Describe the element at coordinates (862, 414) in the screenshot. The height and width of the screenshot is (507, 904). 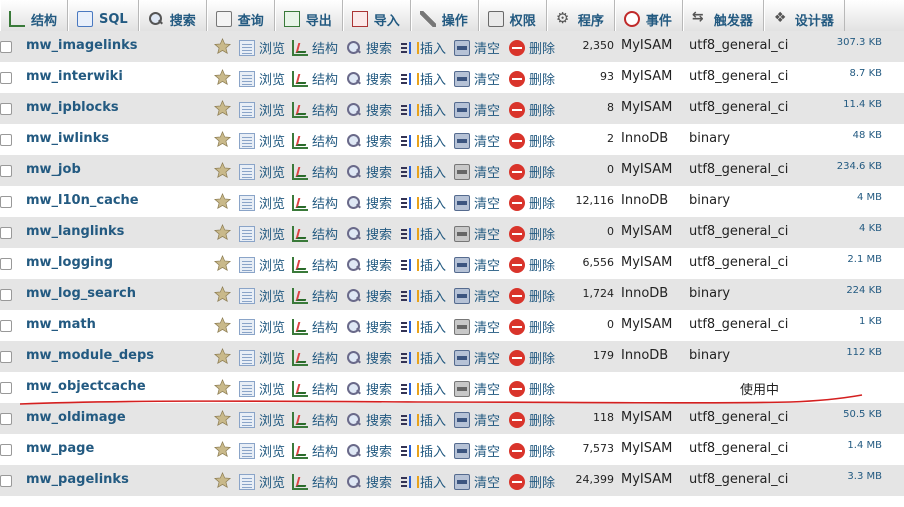
I see `table-size-link: 50.5 KB` at that location.